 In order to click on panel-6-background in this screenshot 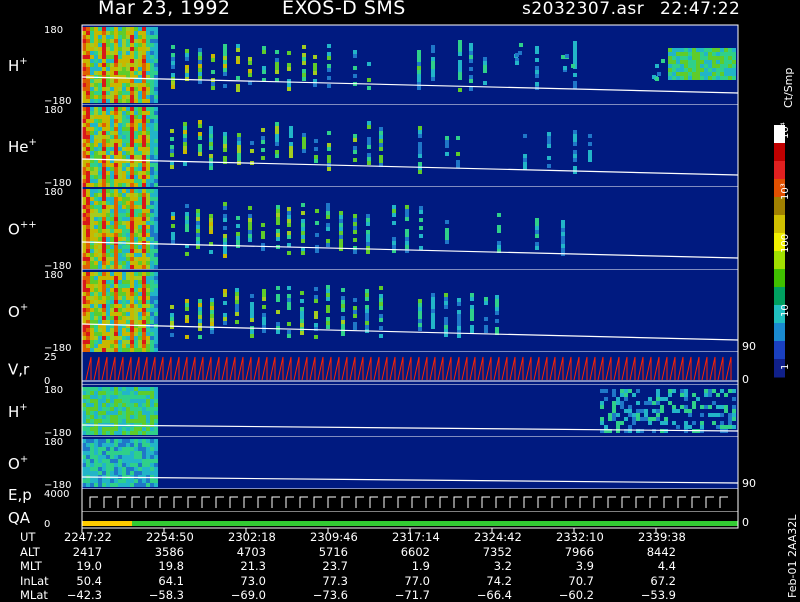, I will do `click(410, 463)`.